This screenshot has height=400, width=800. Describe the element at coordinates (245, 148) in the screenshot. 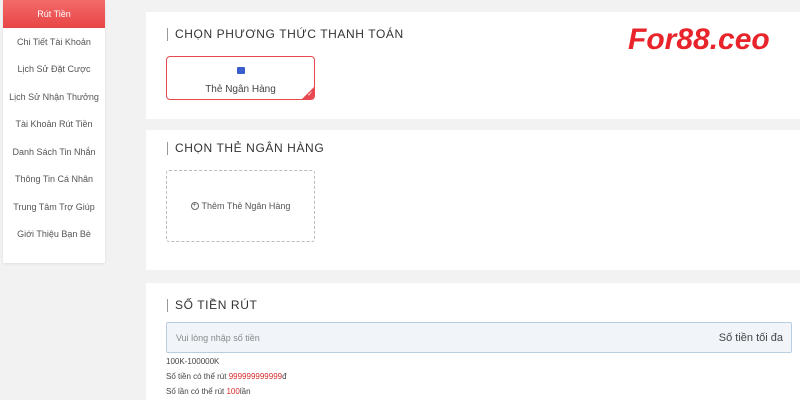

I see `bank-select-title: CHỌN THẺ NGÂN HÀNG` at that location.